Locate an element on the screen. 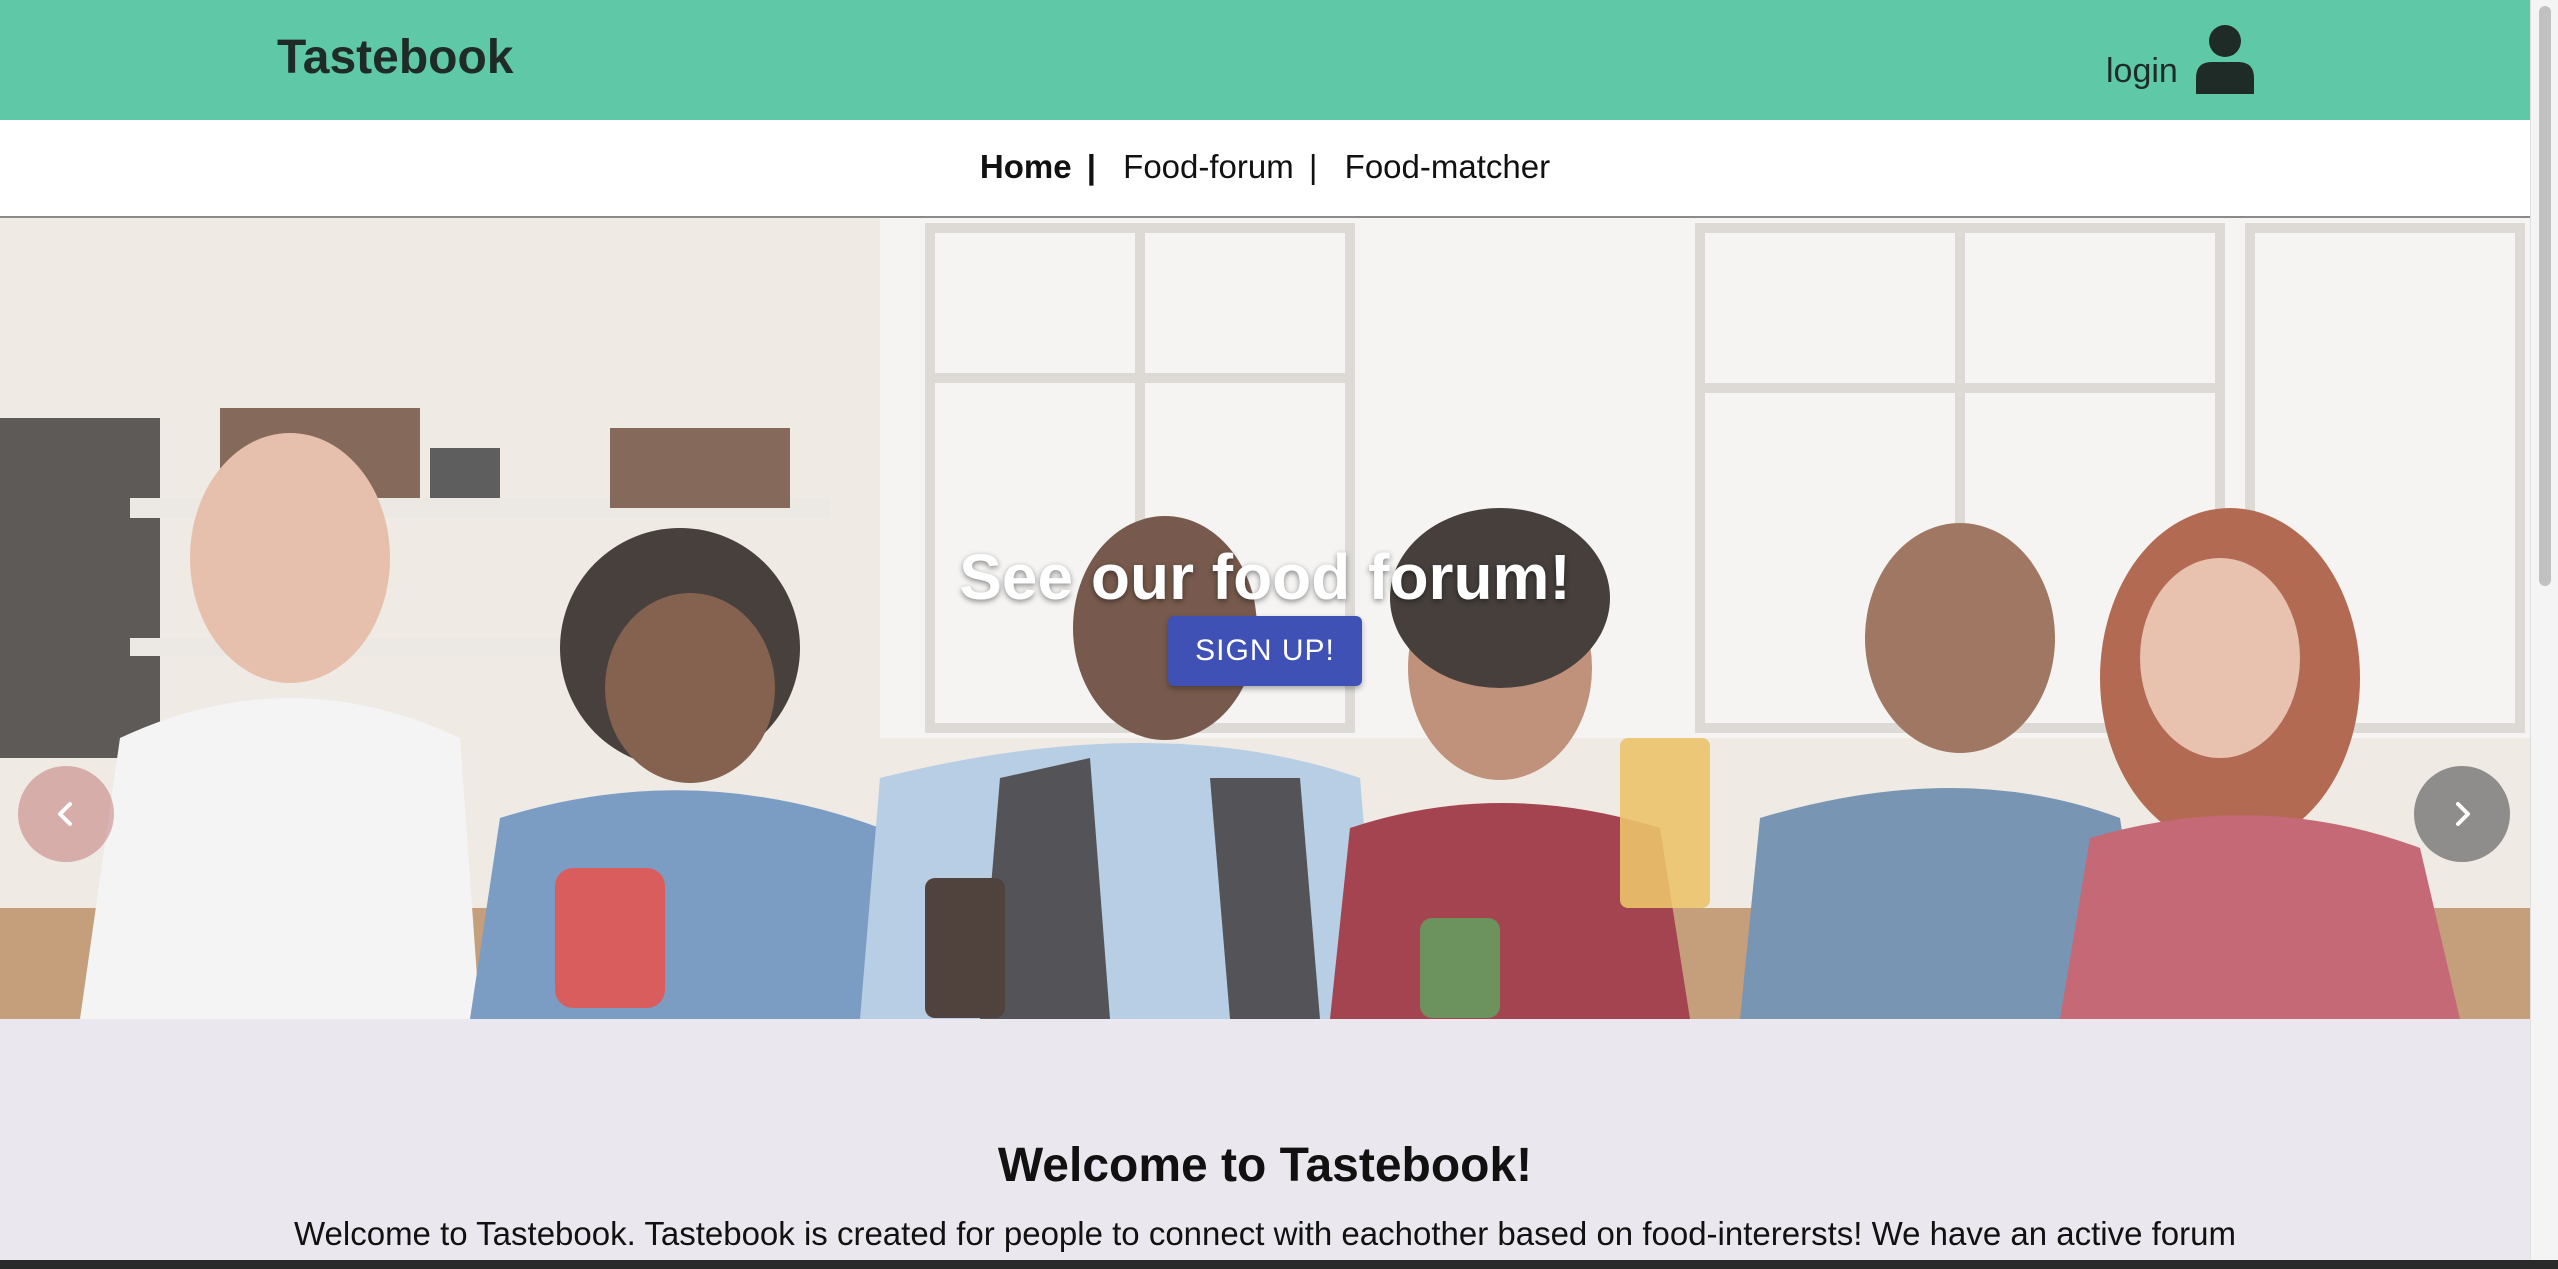 The height and width of the screenshot is (1269, 2558). nav-item-food-forum: Food-forum is located at coordinates (1208, 167).